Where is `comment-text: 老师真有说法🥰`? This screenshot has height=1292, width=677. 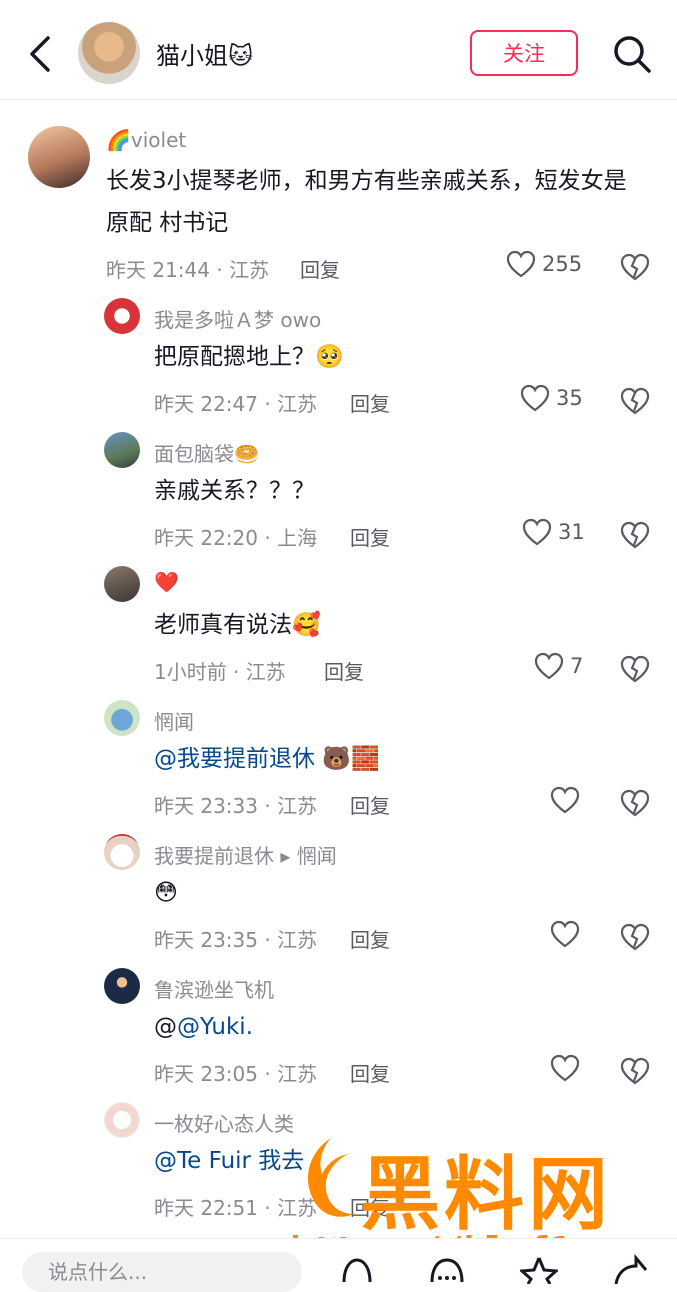 comment-text: 老师真有说法🥰 is located at coordinates (237, 625).